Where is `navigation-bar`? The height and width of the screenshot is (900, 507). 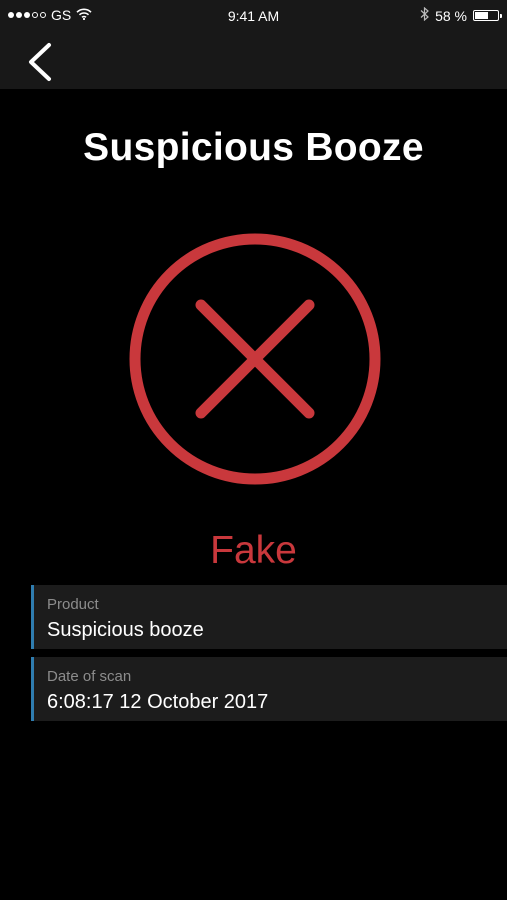 navigation-bar is located at coordinates (253, 61).